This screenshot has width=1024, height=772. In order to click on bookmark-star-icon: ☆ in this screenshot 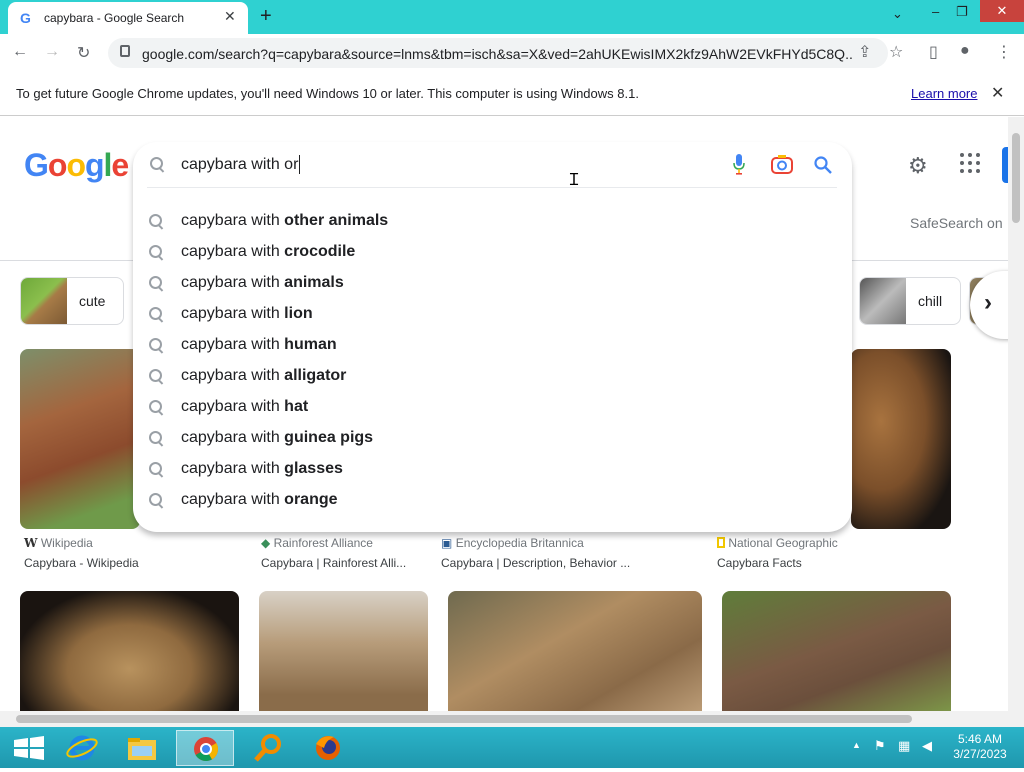, I will do `click(896, 52)`.